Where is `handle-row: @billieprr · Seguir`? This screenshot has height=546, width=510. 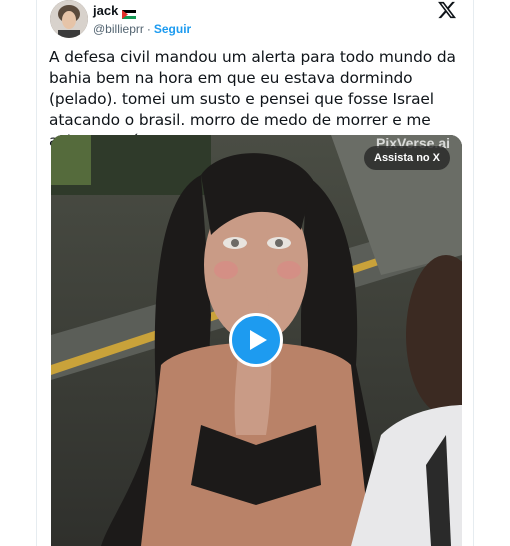
handle-row: @billieprr · Seguir is located at coordinates (142, 29).